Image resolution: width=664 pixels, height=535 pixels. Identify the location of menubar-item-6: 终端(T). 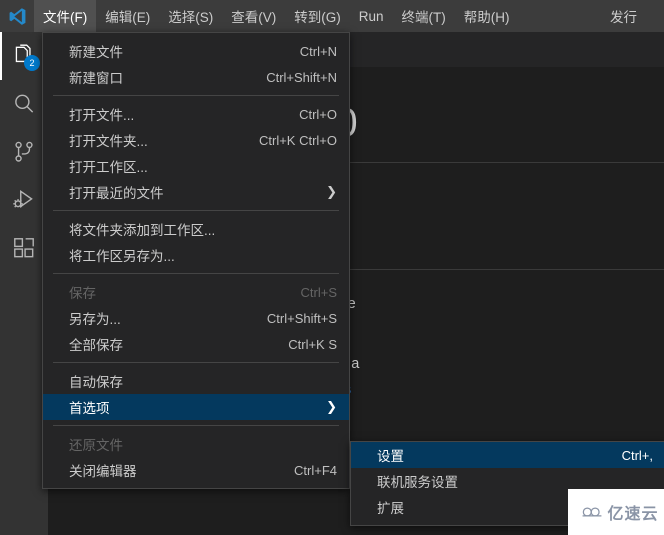
(424, 16).